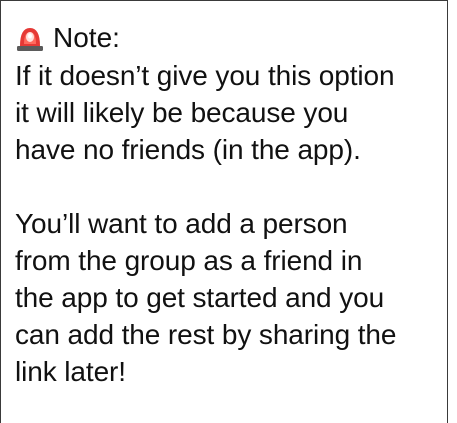  I want to click on siren-icon, so click(30, 38).